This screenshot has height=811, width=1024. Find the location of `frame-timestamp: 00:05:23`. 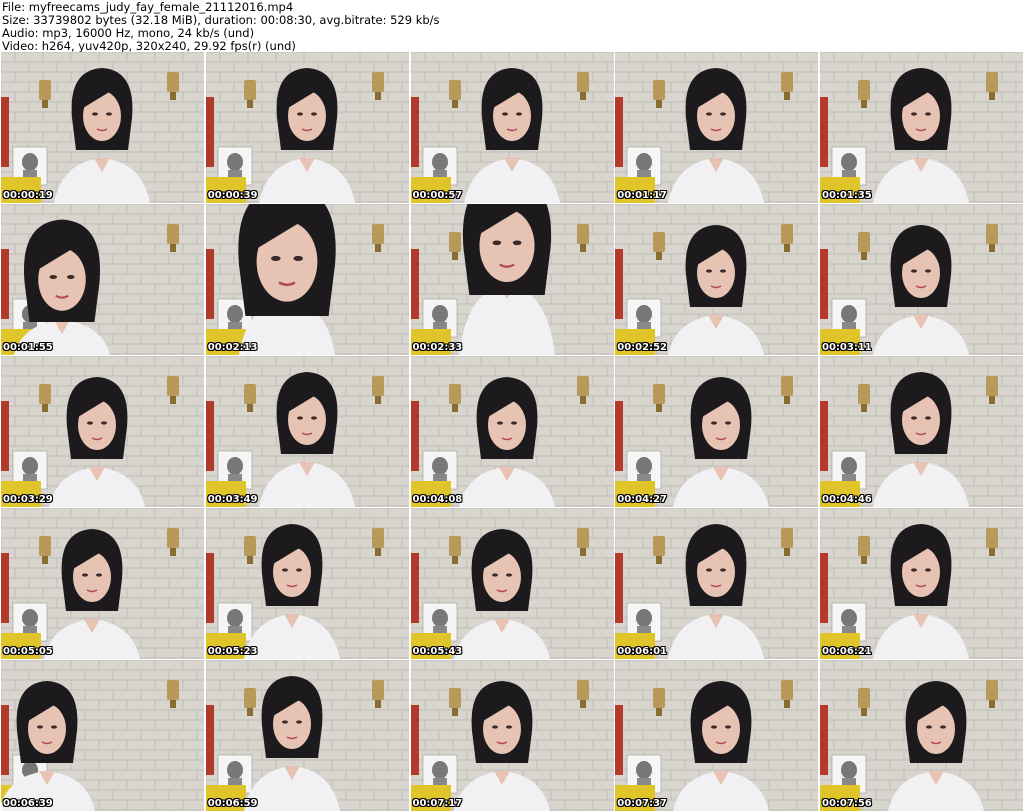

frame-timestamp: 00:05:23 is located at coordinates (232, 651).